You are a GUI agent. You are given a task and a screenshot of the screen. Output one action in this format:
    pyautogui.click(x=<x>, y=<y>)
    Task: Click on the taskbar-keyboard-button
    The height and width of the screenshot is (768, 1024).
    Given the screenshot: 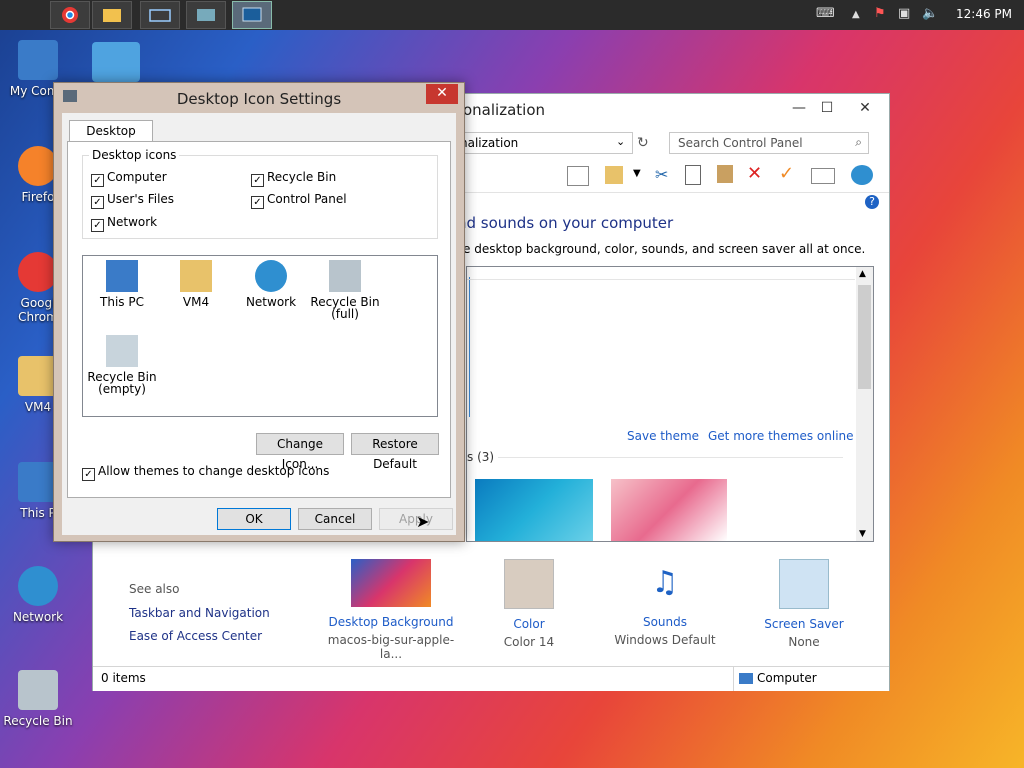 What is the action you would take?
    pyautogui.click(x=160, y=15)
    